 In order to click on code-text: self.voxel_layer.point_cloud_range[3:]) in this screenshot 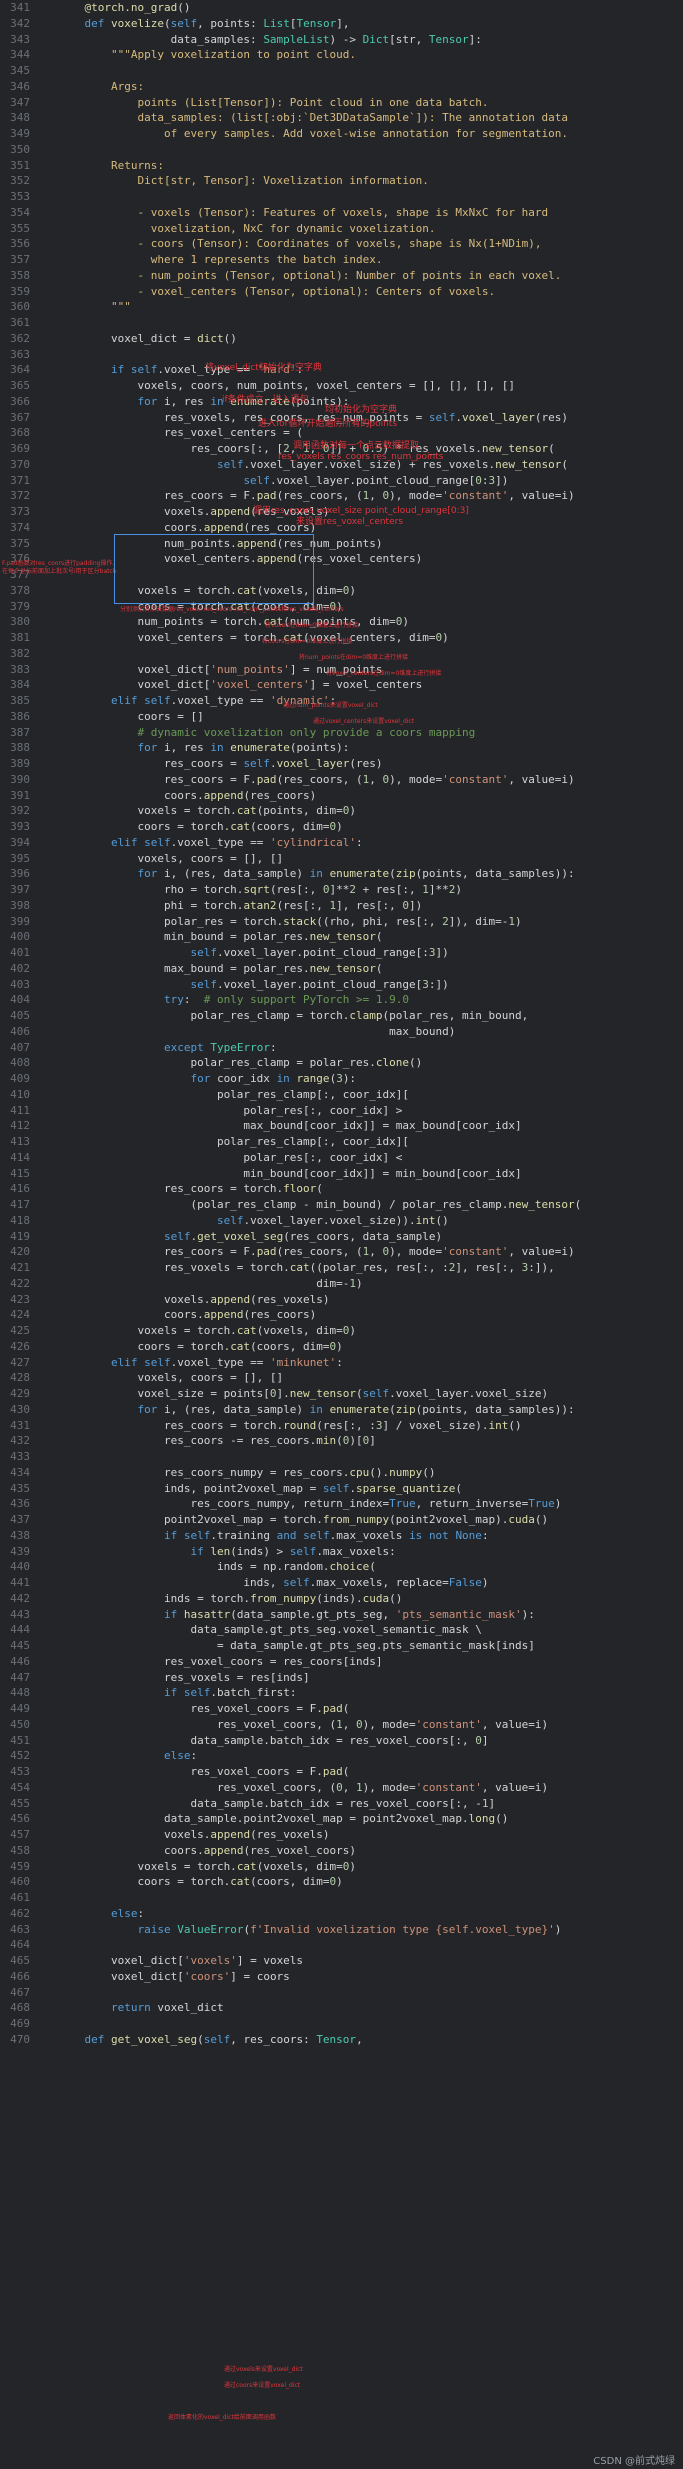, I will do `click(319, 984)`.